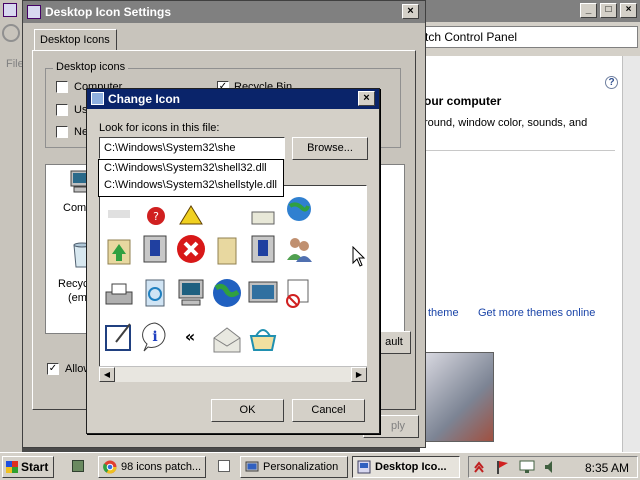  I want to click on svg-text: i, so click(154, 337).